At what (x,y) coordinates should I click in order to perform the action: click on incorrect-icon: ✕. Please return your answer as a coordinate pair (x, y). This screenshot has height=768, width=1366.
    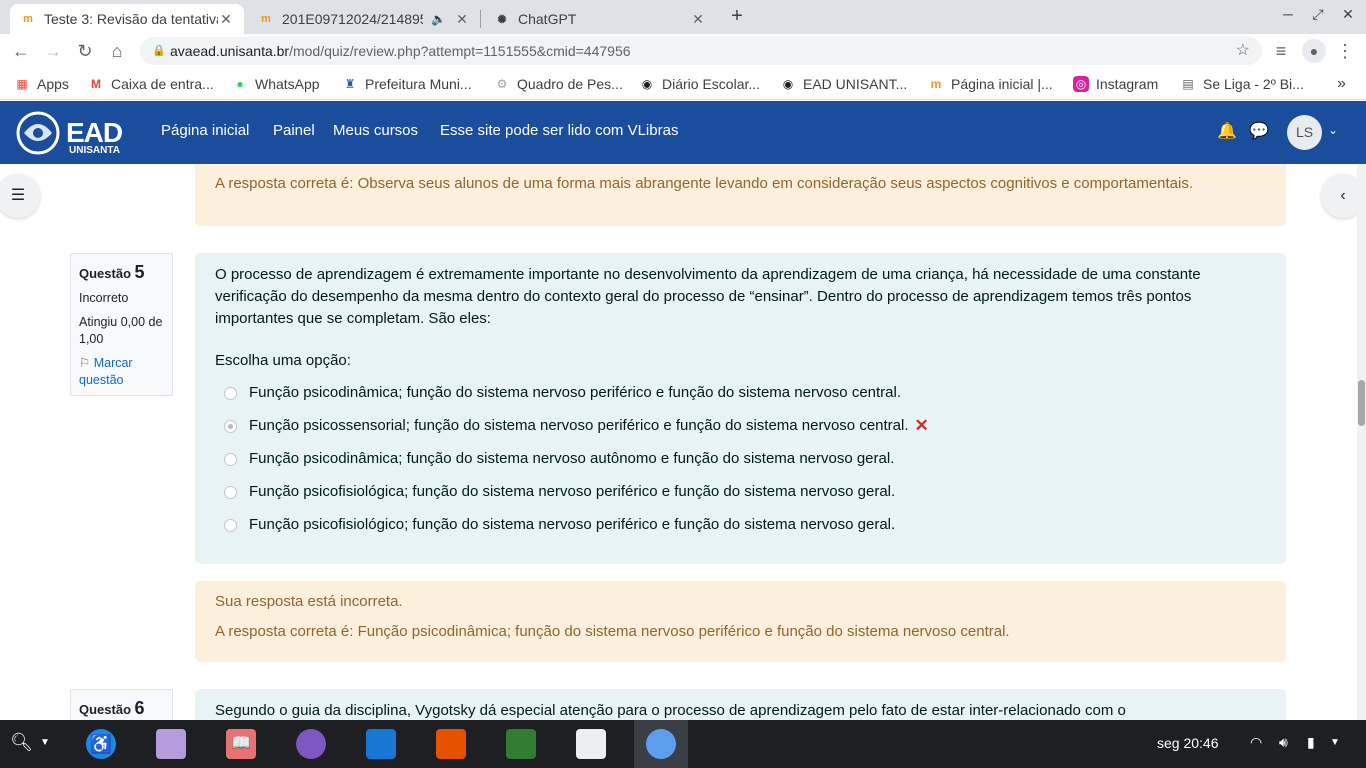
    Looking at the image, I should click on (921, 425).